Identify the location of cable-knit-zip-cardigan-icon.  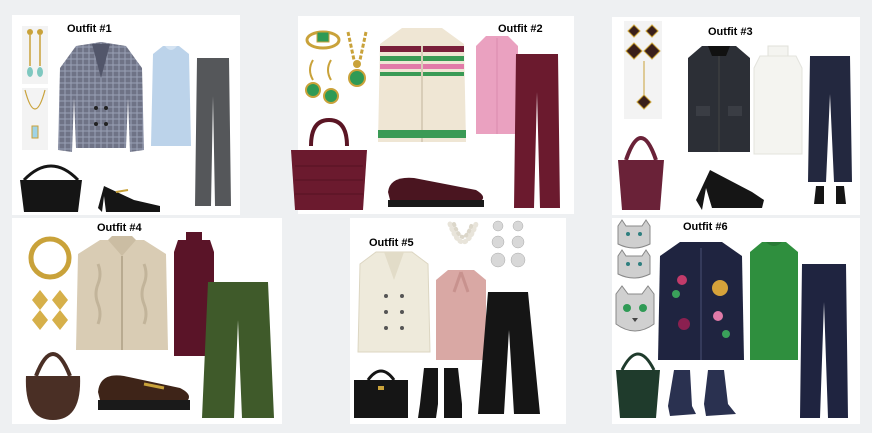
(122, 293).